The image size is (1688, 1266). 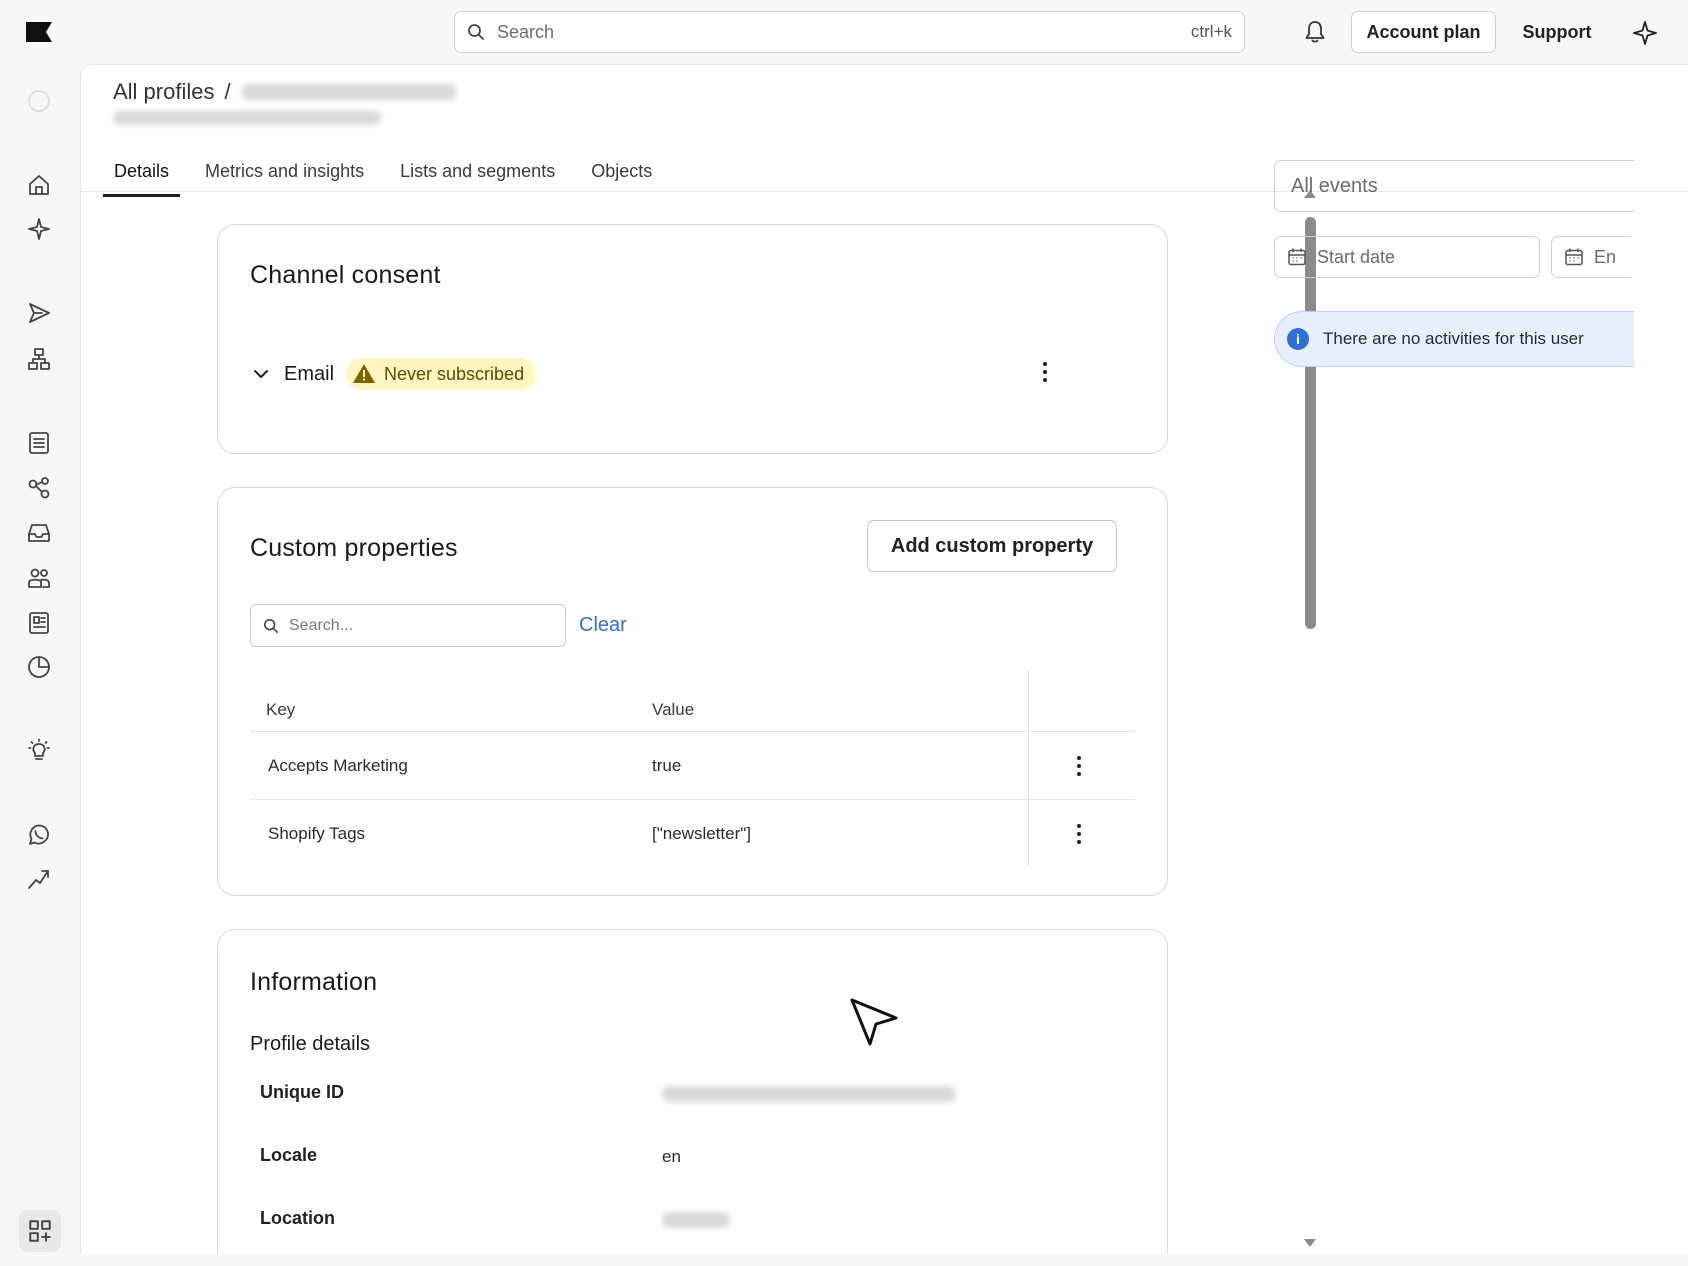 I want to click on whatsapp-icon, so click(x=39, y=835).